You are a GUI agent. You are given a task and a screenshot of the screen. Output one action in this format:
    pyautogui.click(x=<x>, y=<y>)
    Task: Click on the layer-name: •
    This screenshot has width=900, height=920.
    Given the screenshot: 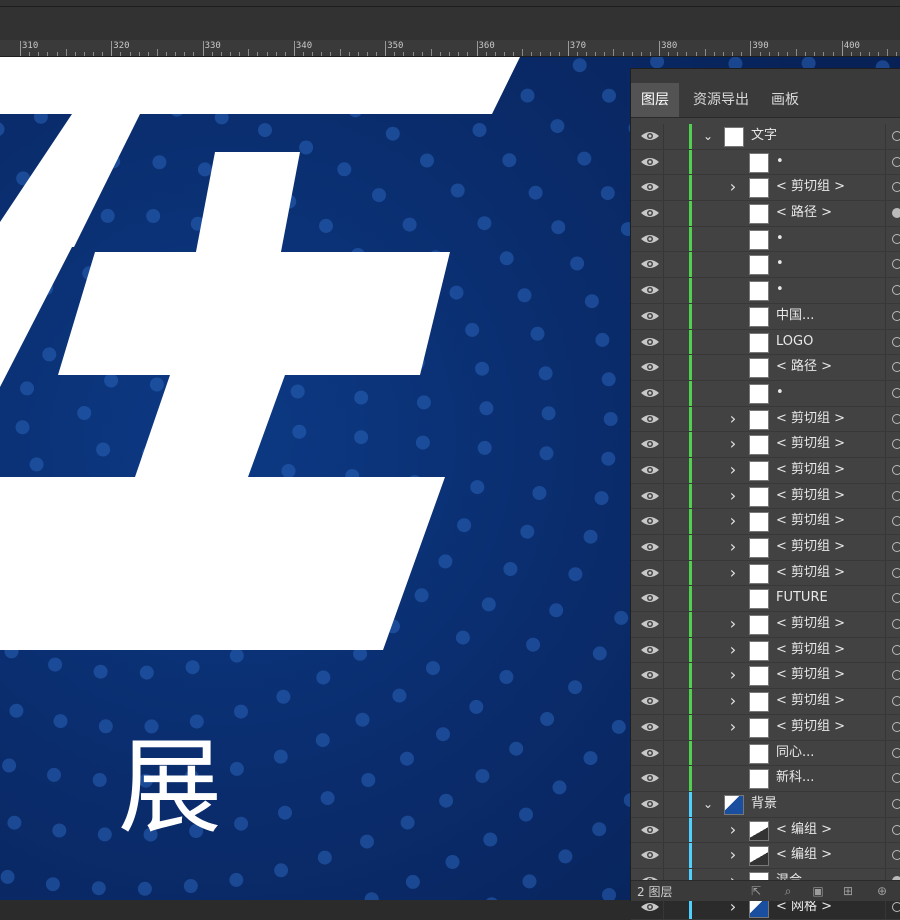 What is the action you would take?
    pyautogui.click(x=780, y=393)
    